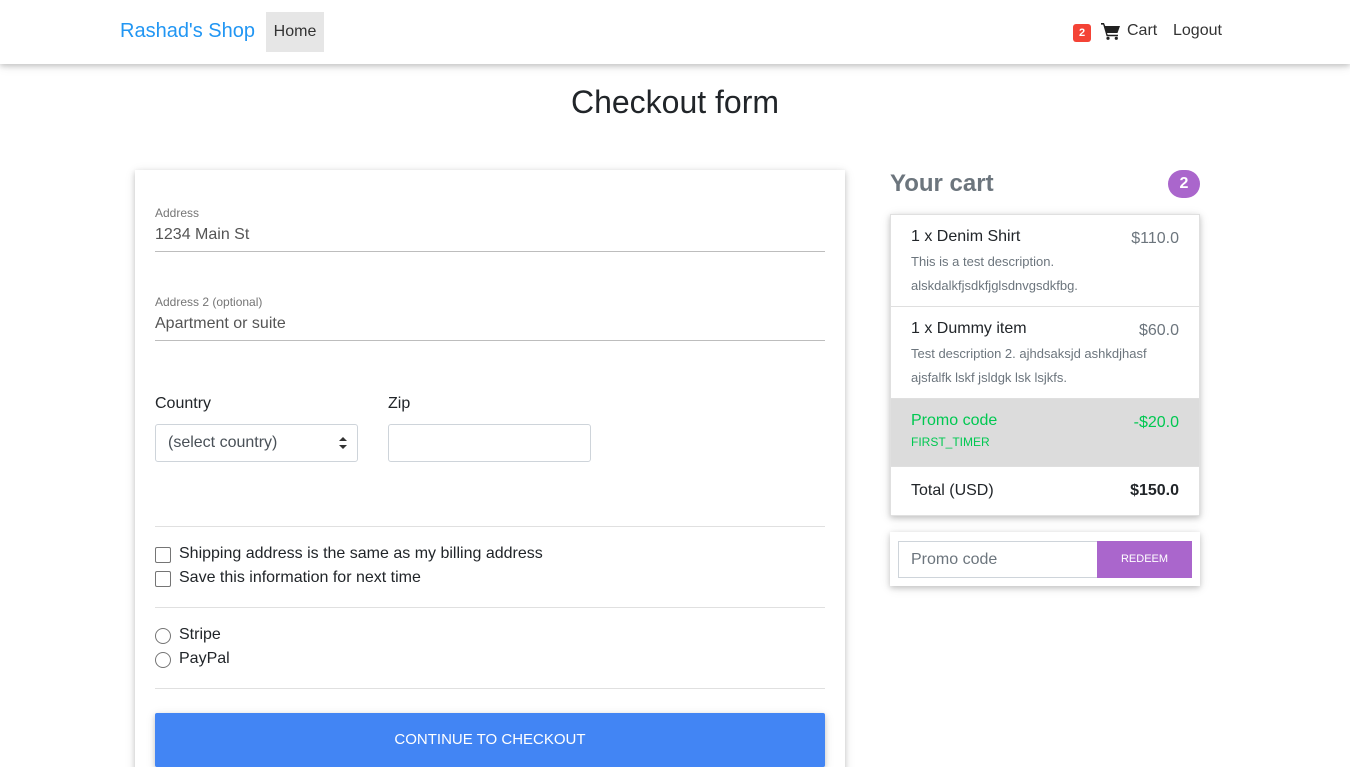 The height and width of the screenshot is (767, 1350). Describe the element at coordinates (1082, 33) in the screenshot. I see `cart-count-badge: 2` at that location.